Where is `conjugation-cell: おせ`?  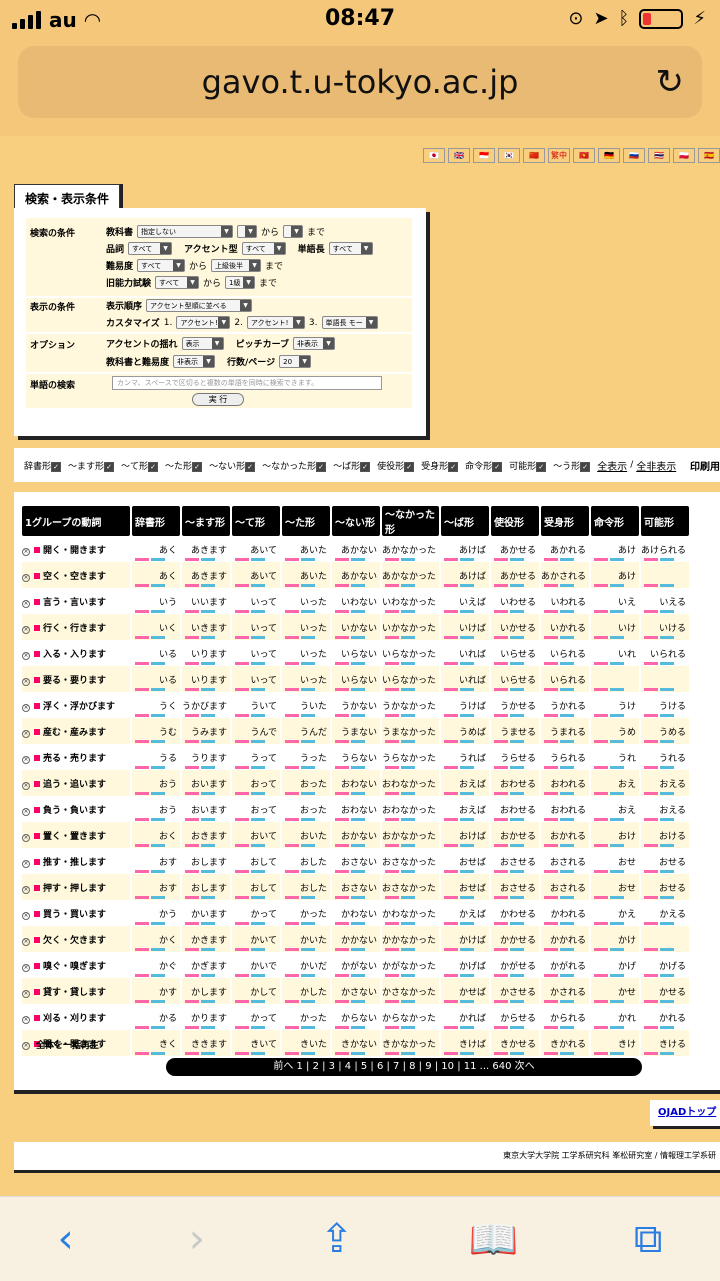
conjugation-cell: おせ is located at coordinates (615, 861).